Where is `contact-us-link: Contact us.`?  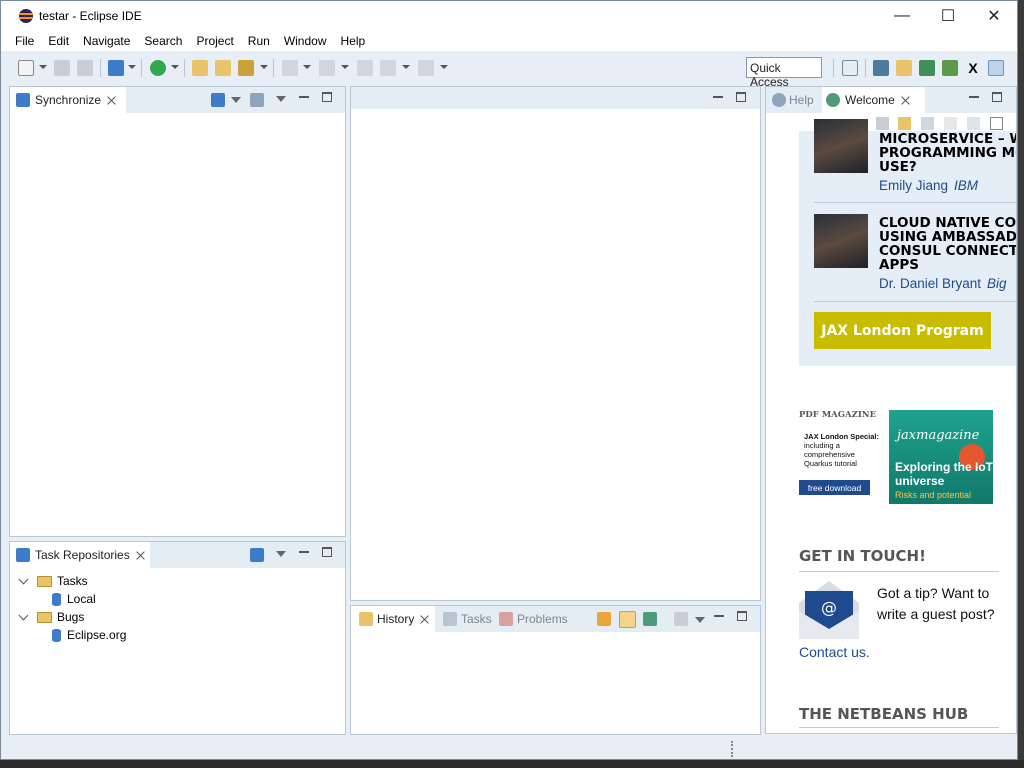
contact-us-link: Contact us. is located at coordinates (834, 652).